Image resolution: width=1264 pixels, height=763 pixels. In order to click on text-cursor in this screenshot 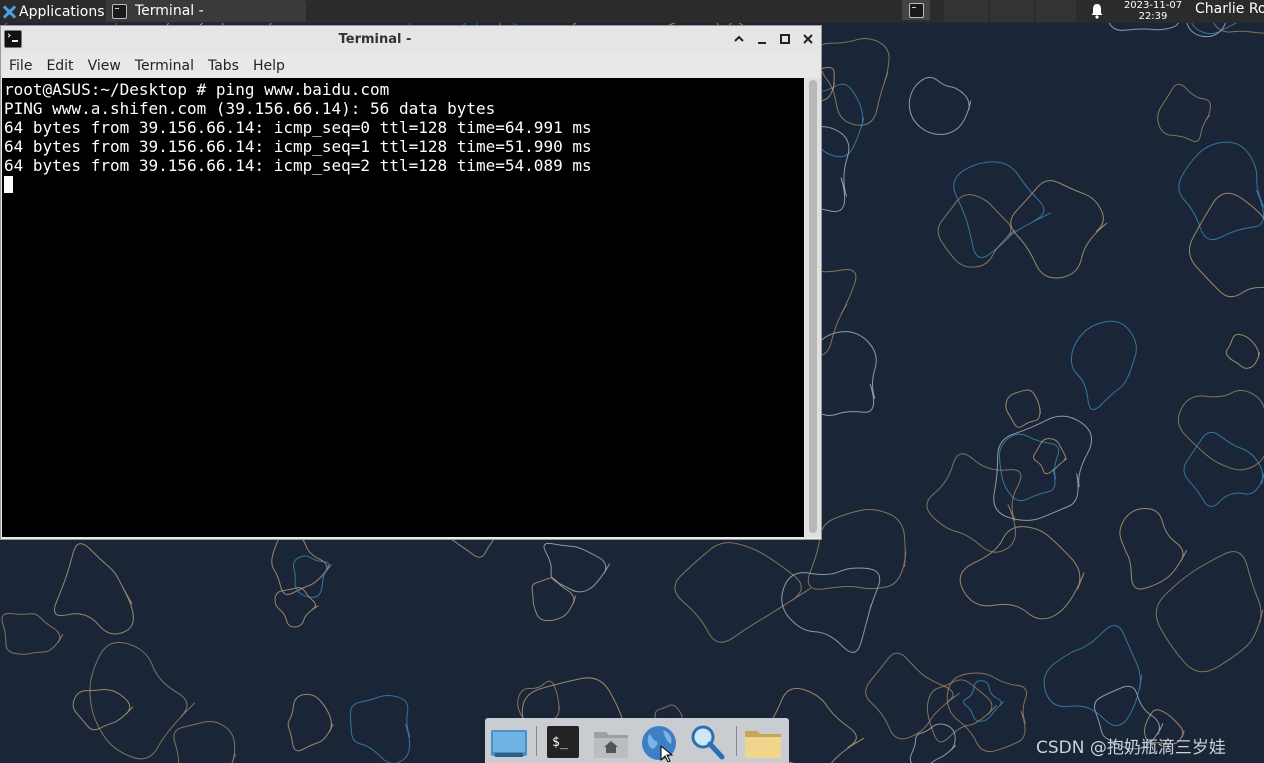, I will do `click(8, 184)`.